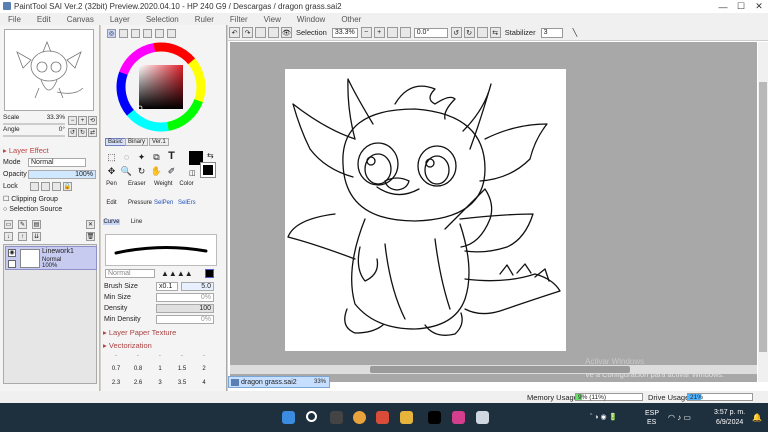  What do you see at coordinates (430, 32) in the screenshot?
I see `rotation-field: 0.0°` at bounding box center [430, 32].